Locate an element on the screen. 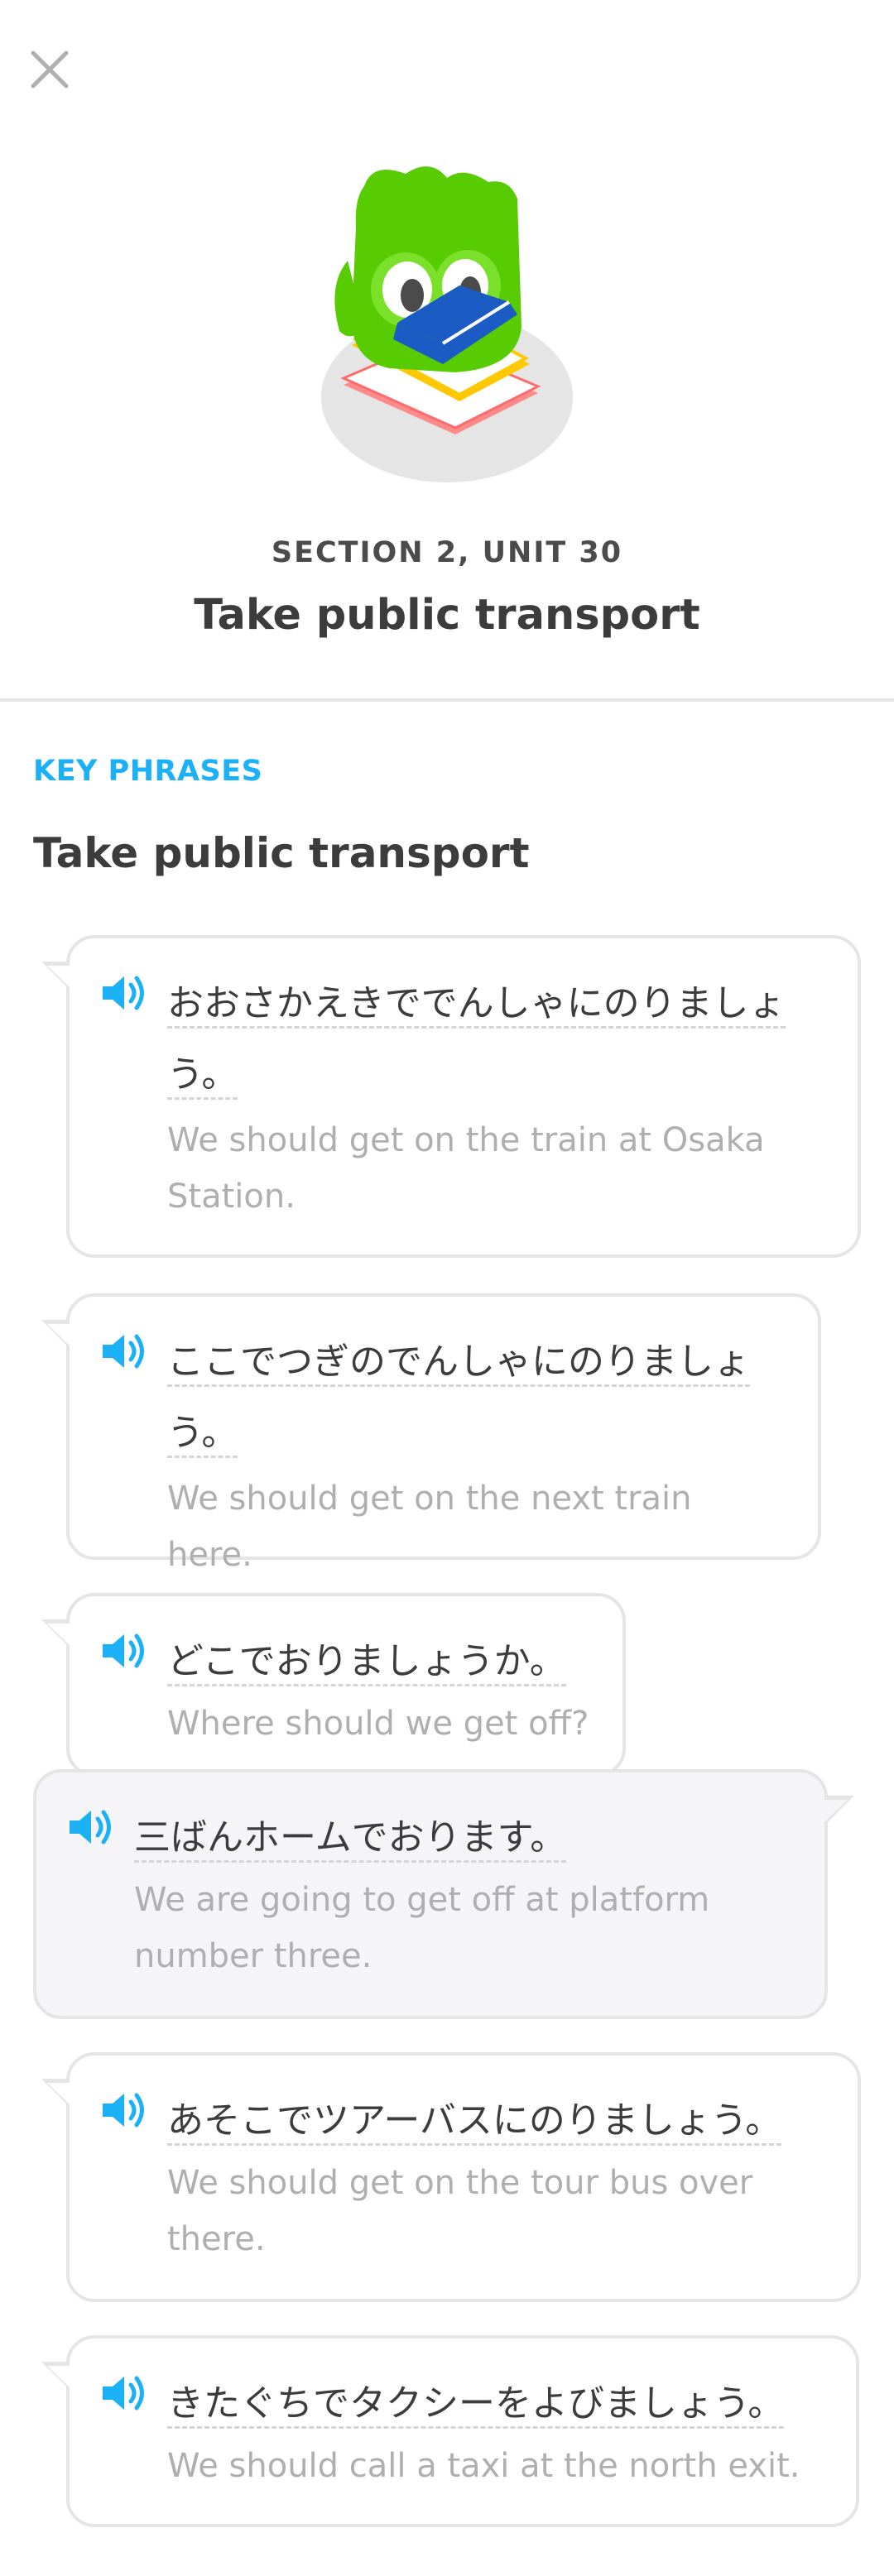  phrase-japanese: おおさかえきででんしゃにのりましょう。 is located at coordinates (495, 1039).